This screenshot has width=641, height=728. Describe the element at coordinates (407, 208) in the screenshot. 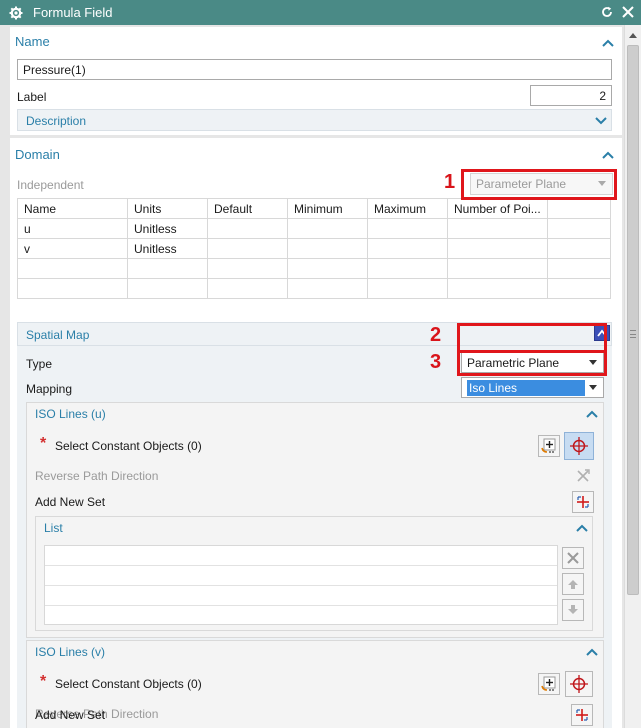

I see `col-header-maximum: Maximum` at that location.